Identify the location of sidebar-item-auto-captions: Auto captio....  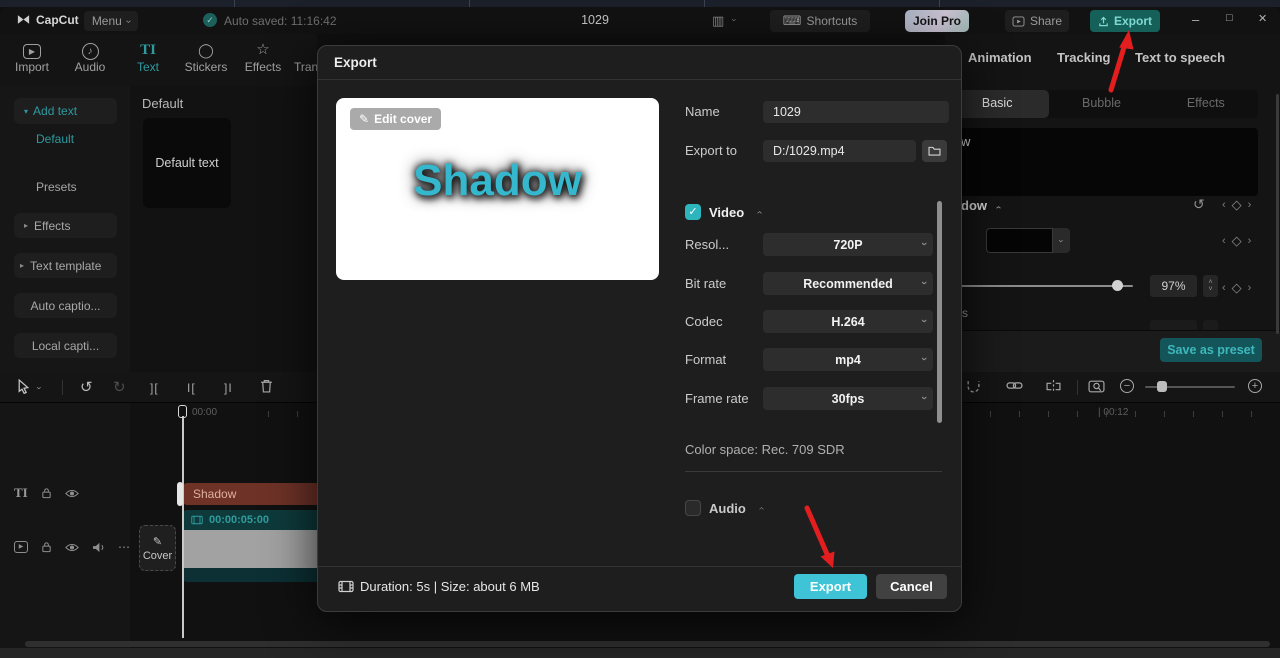
(65, 305).